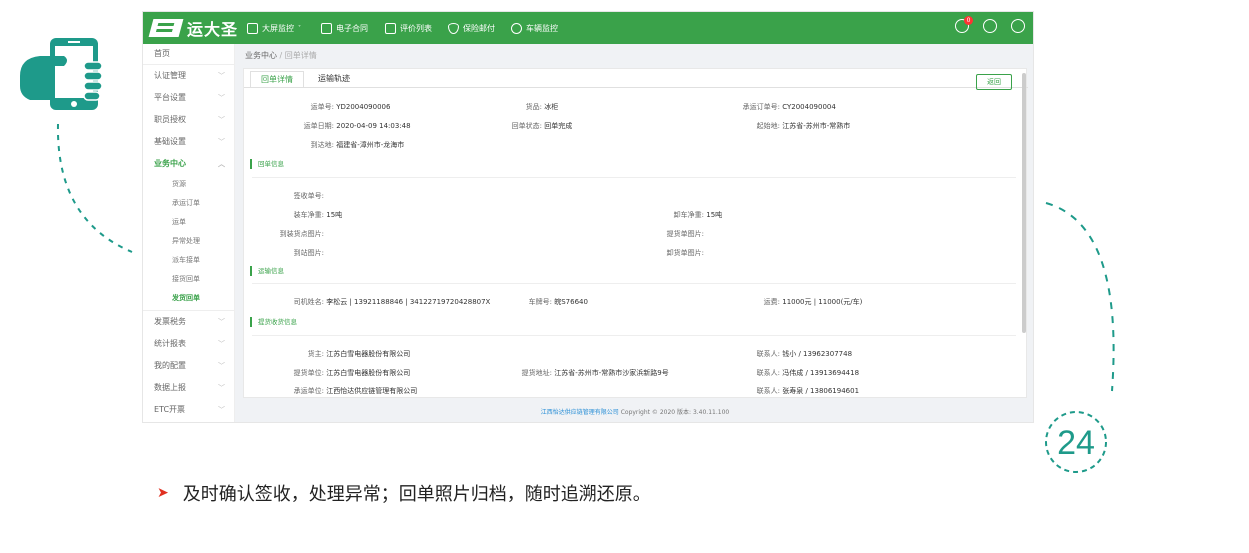 This screenshot has width=1249, height=553. What do you see at coordinates (588, 28) in the screenshot?
I see `top-nav-bar: 运大圣 大屏监控 ˅ 电子合同 评价列表 保险邮付 车辆监控 0` at bounding box center [588, 28].